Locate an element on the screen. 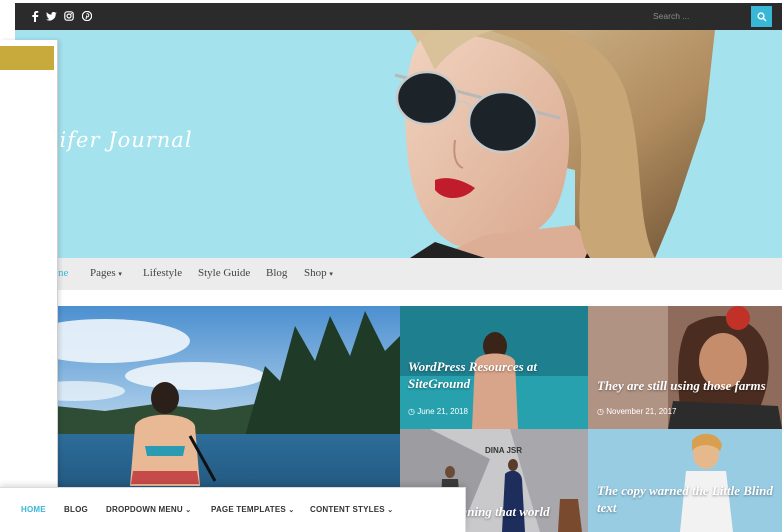 This screenshot has height=532, width=782. post-title: WordPress Resources at SiteGround is located at coordinates (493, 375).